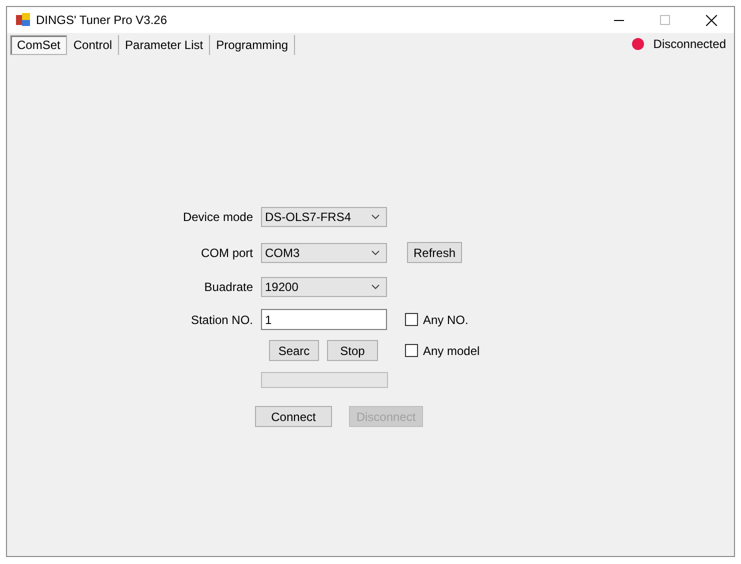  Describe the element at coordinates (324, 252) in the screenshot. I see `com-port-dropdown: COM3` at that location.